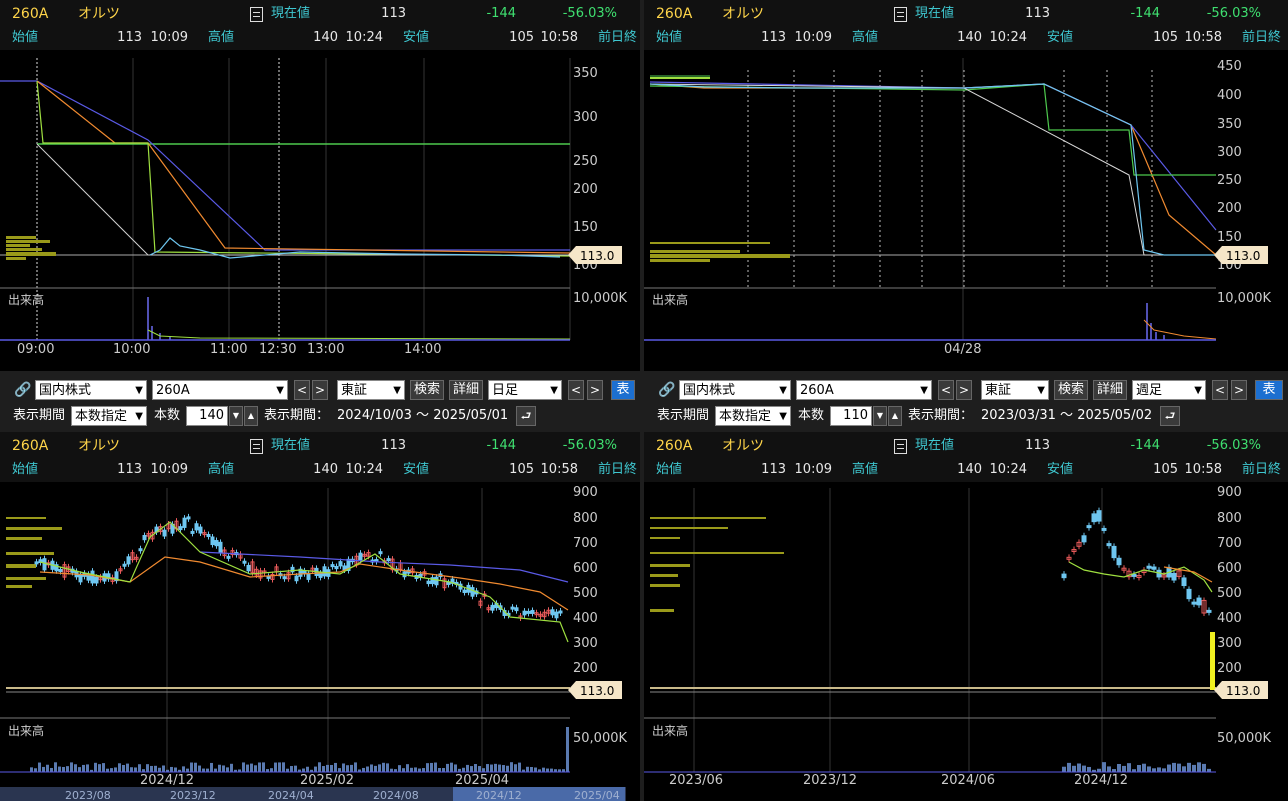 This screenshot has height=801, width=1288. Describe the element at coordinates (1203, 469) in the screenshot. I see `low-time: 10:58` at that location.